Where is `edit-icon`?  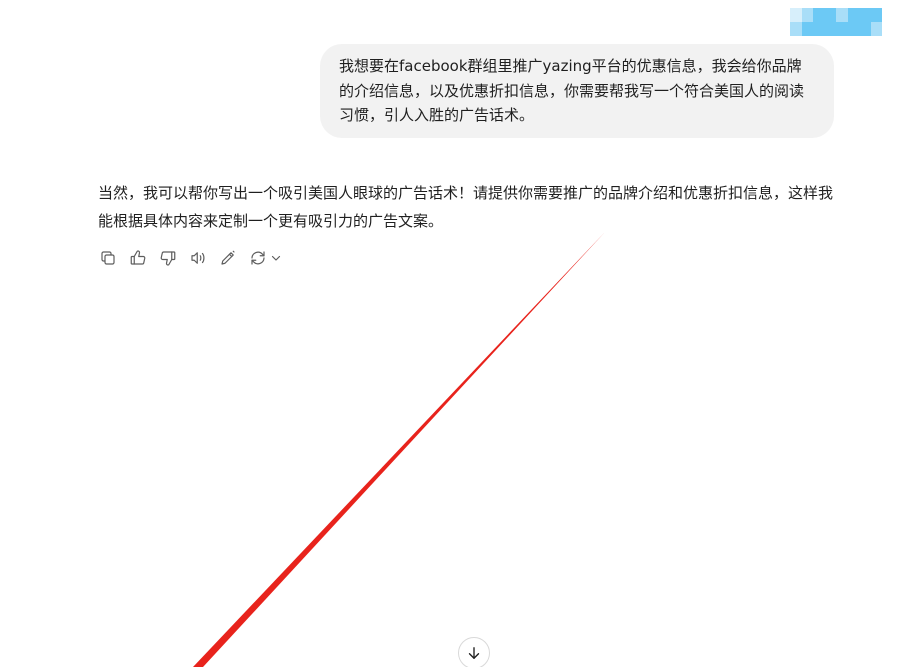
edit-icon is located at coordinates (228, 257).